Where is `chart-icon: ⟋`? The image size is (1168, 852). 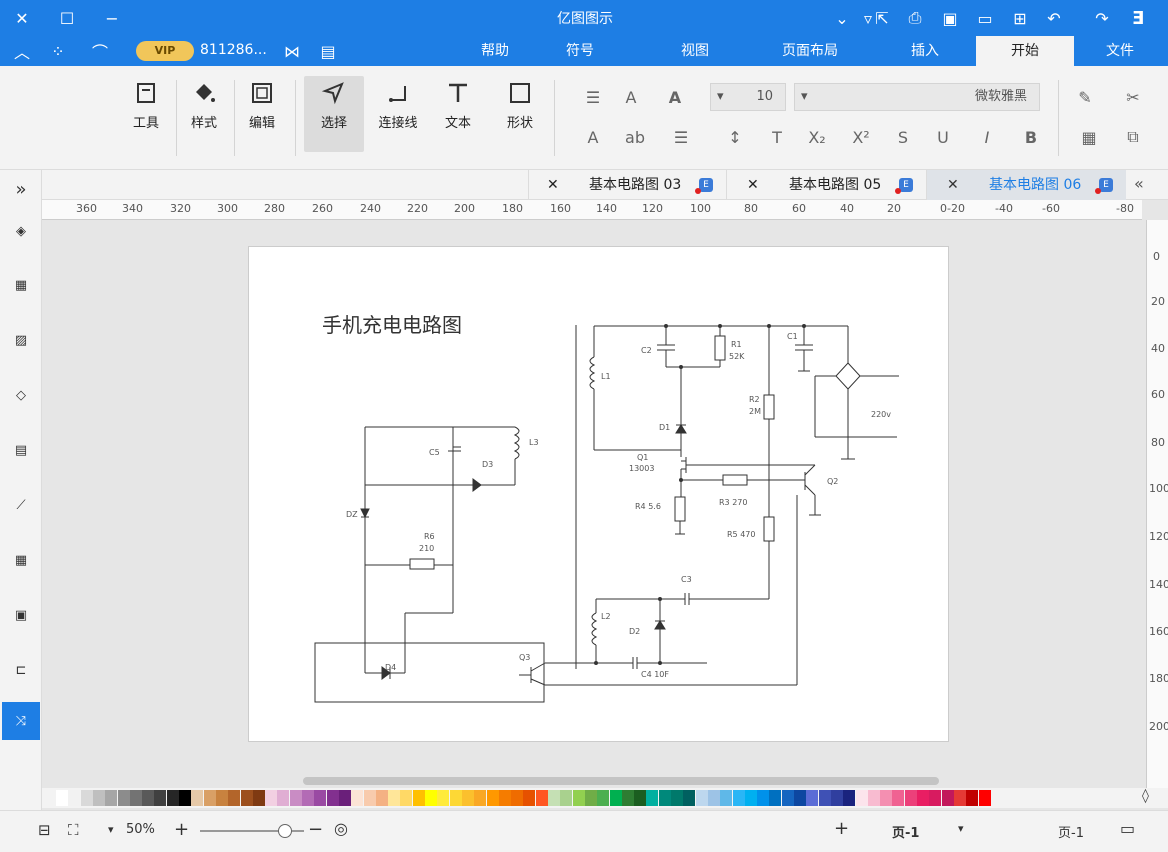
chart-icon: ⟋ is located at coordinates (21, 505).